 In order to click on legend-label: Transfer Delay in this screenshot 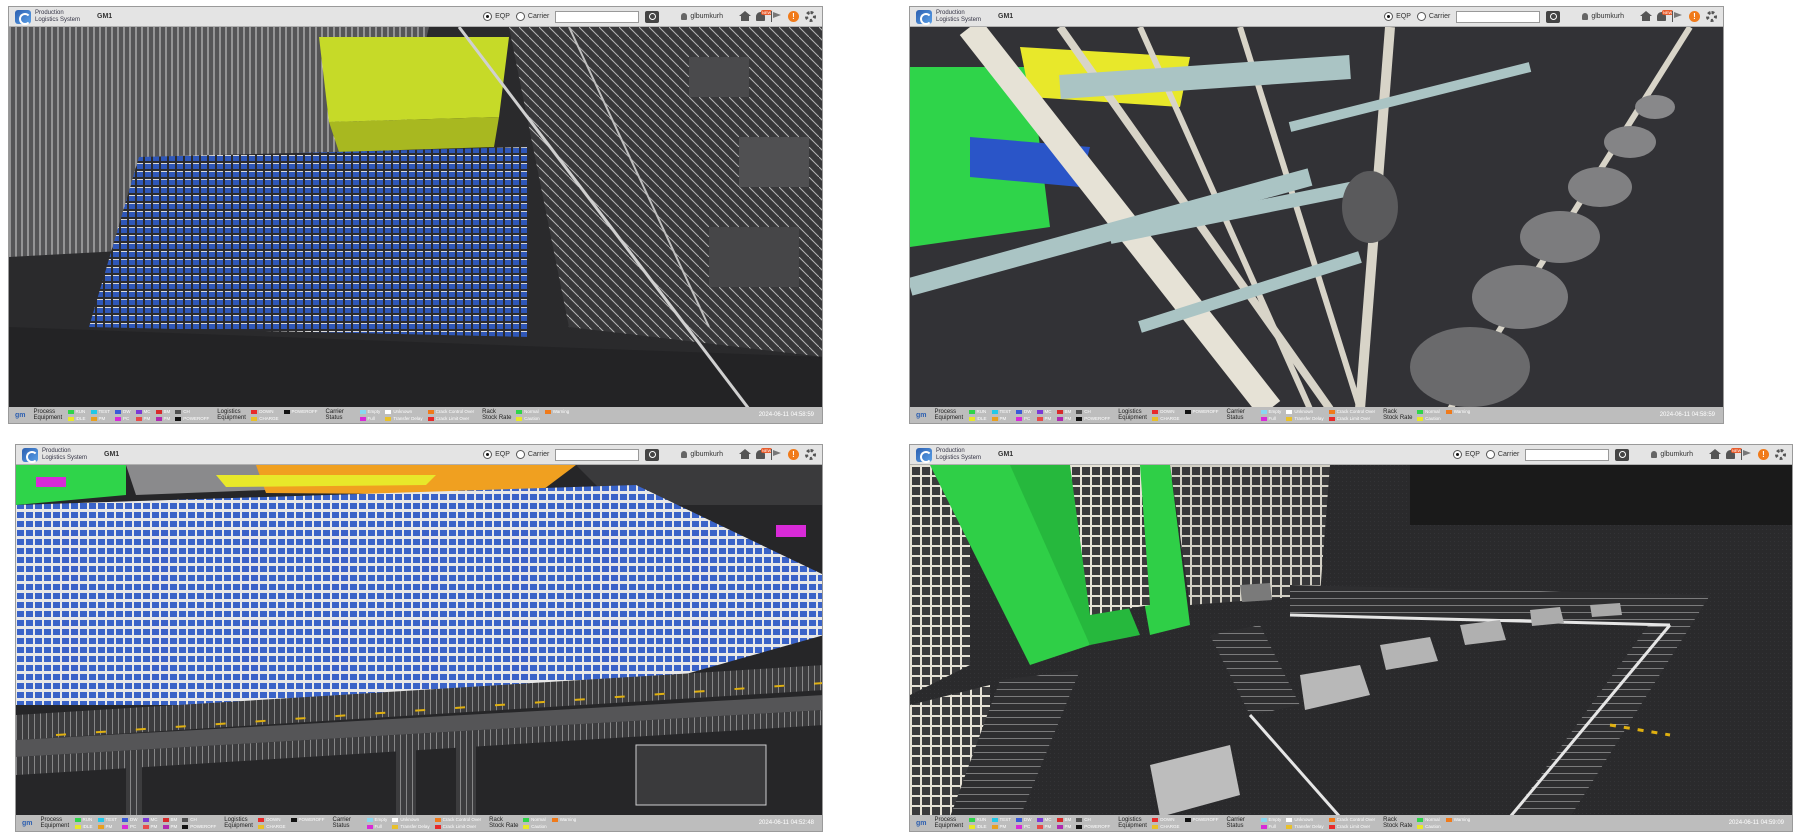, I will do `click(1309, 418)`.